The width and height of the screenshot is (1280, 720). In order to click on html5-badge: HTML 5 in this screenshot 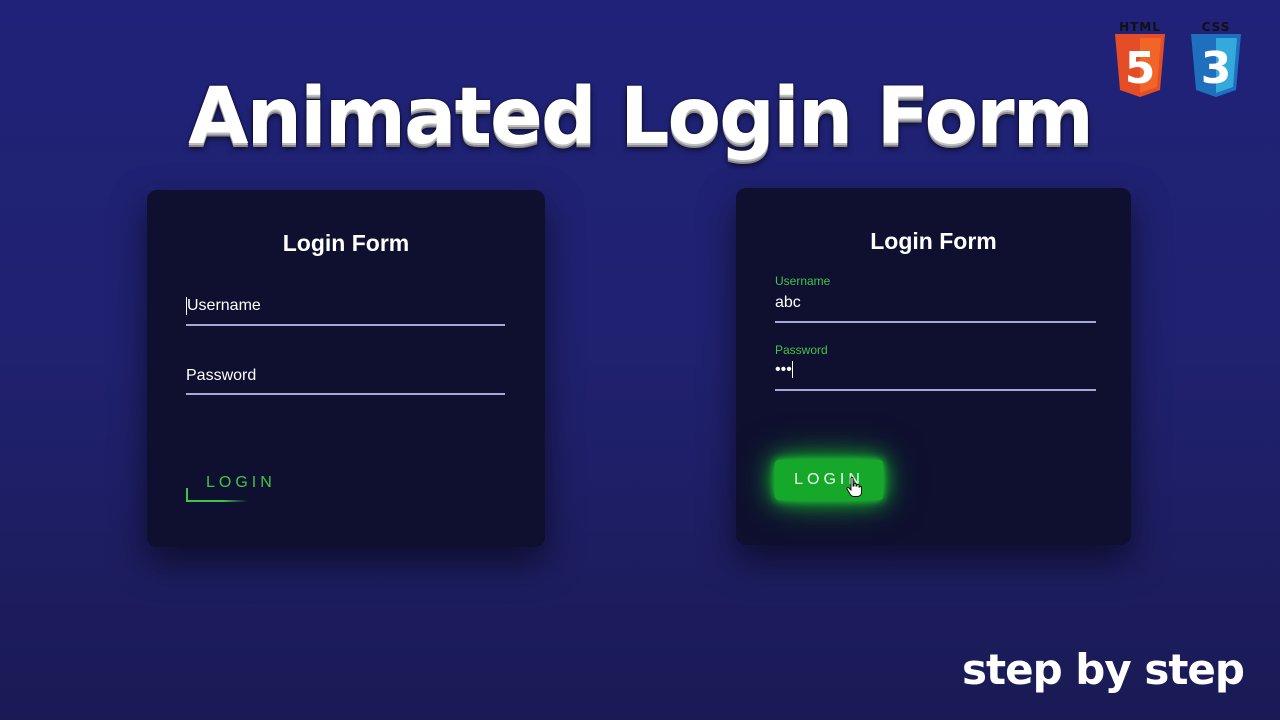, I will do `click(1140, 59)`.